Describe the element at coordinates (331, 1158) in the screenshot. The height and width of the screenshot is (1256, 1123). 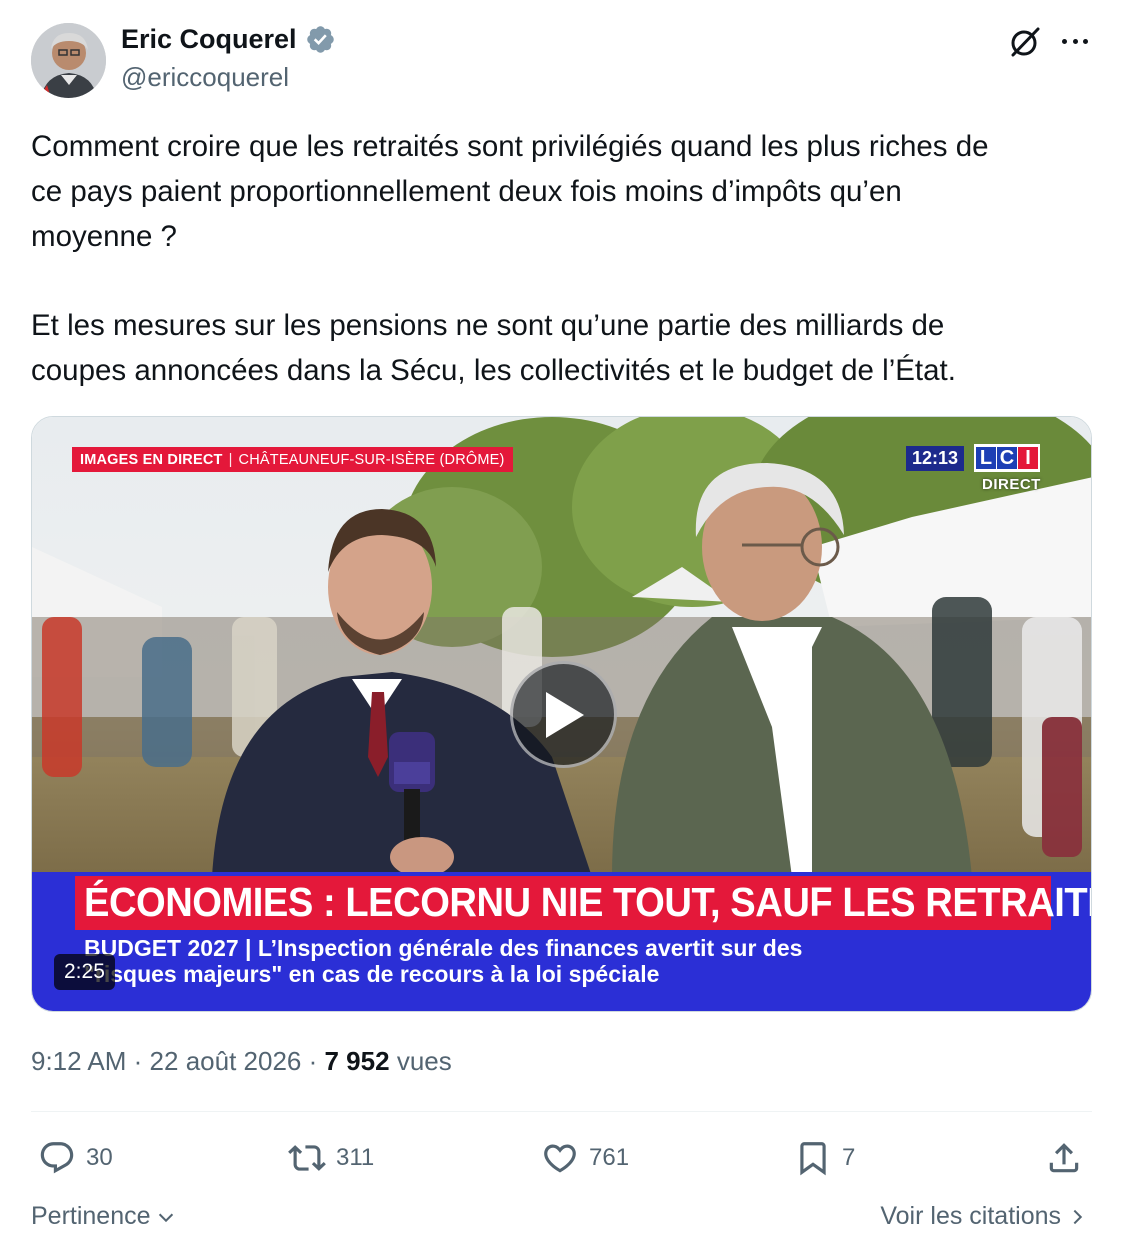
I see `retweet-button: 311` at that location.